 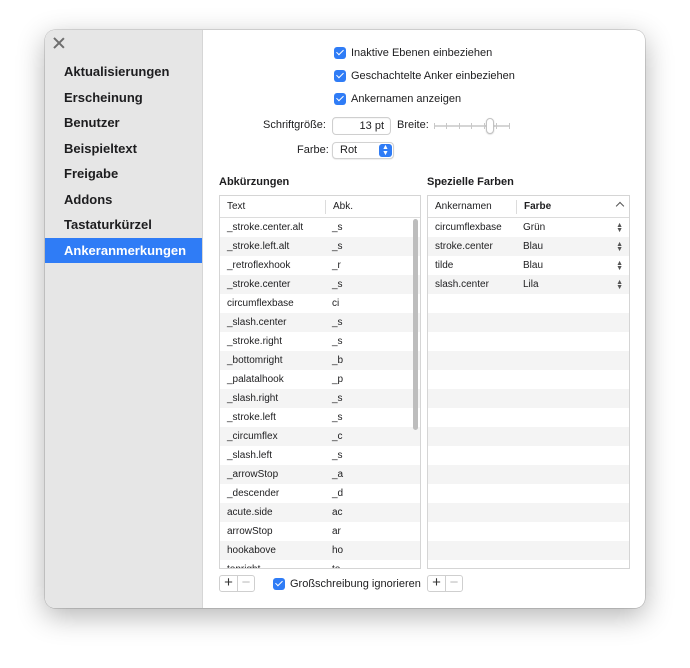 I want to click on cell-abbreviation: _a, so click(x=338, y=474).